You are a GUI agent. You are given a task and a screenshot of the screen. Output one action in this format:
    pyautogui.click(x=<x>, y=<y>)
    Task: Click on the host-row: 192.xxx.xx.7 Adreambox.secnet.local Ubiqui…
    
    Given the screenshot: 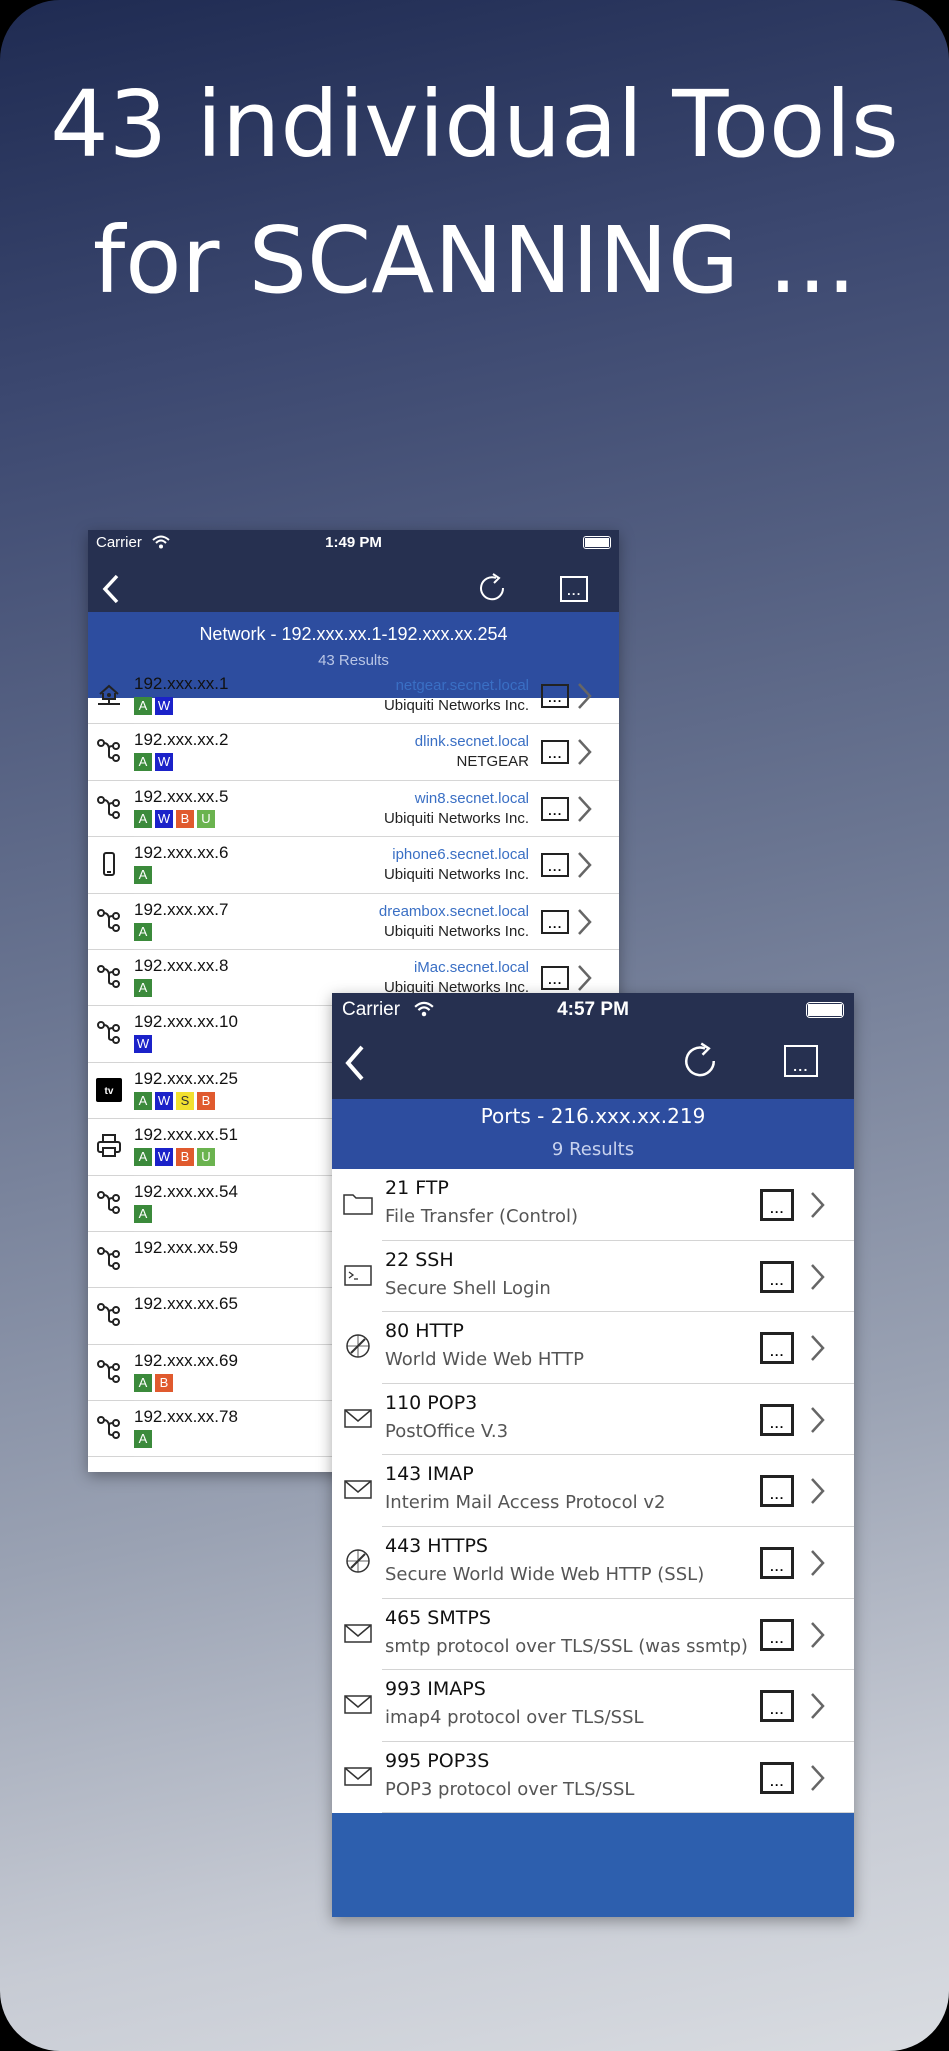 What is the action you would take?
    pyautogui.click(x=353, y=922)
    